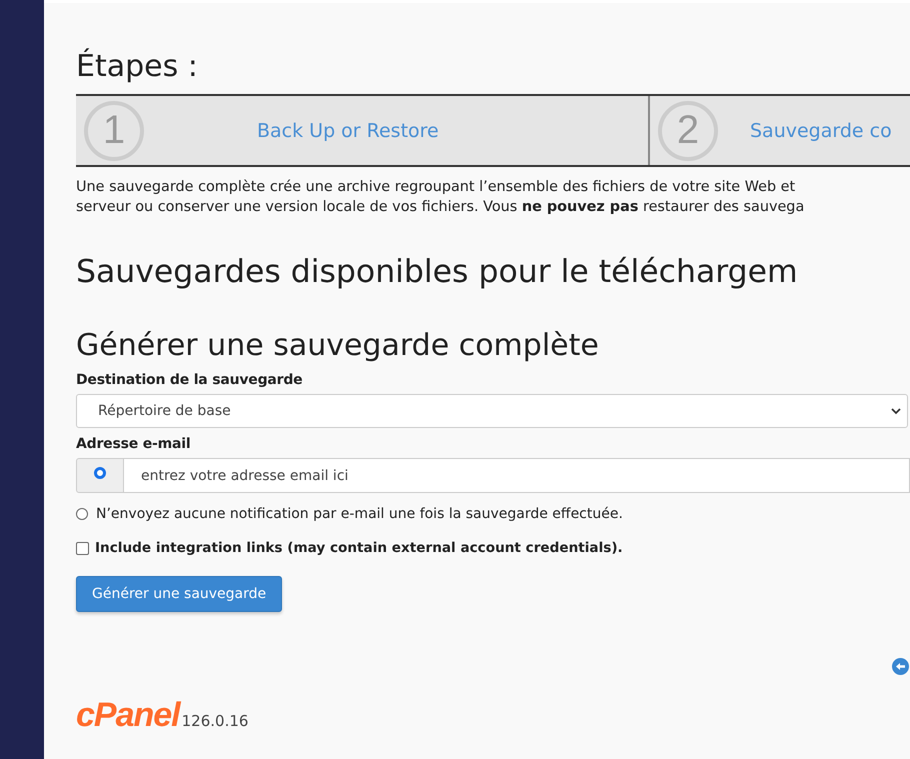 This screenshot has width=910, height=759. I want to click on step-tab: 1 Back Up or Restore, so click(363, 130).